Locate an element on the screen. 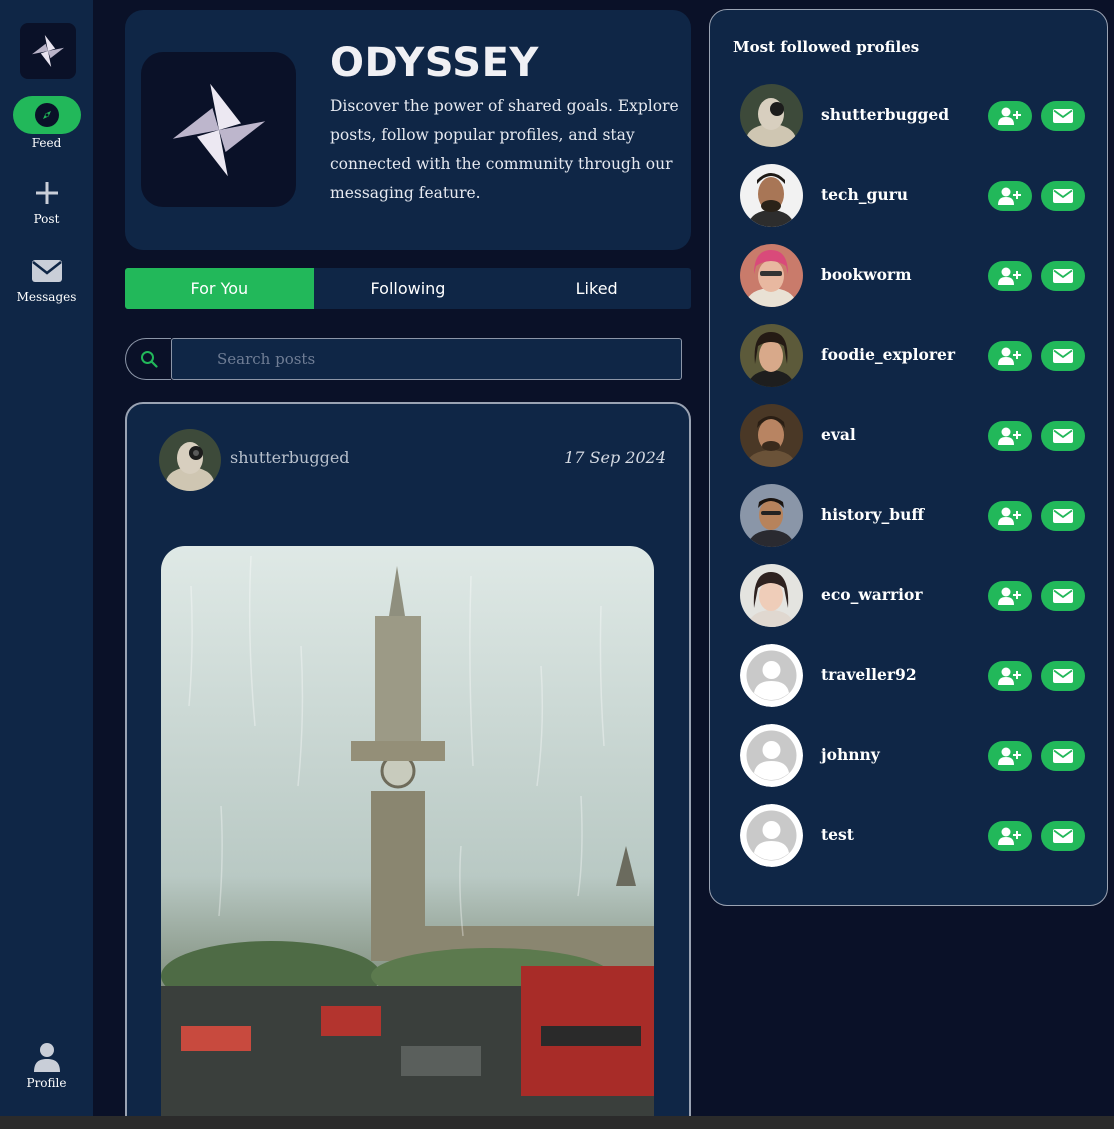 The width and height of the screenshot is (1114, 1129). panel-title: Most followed profiles is located at coordinates (826, 47).